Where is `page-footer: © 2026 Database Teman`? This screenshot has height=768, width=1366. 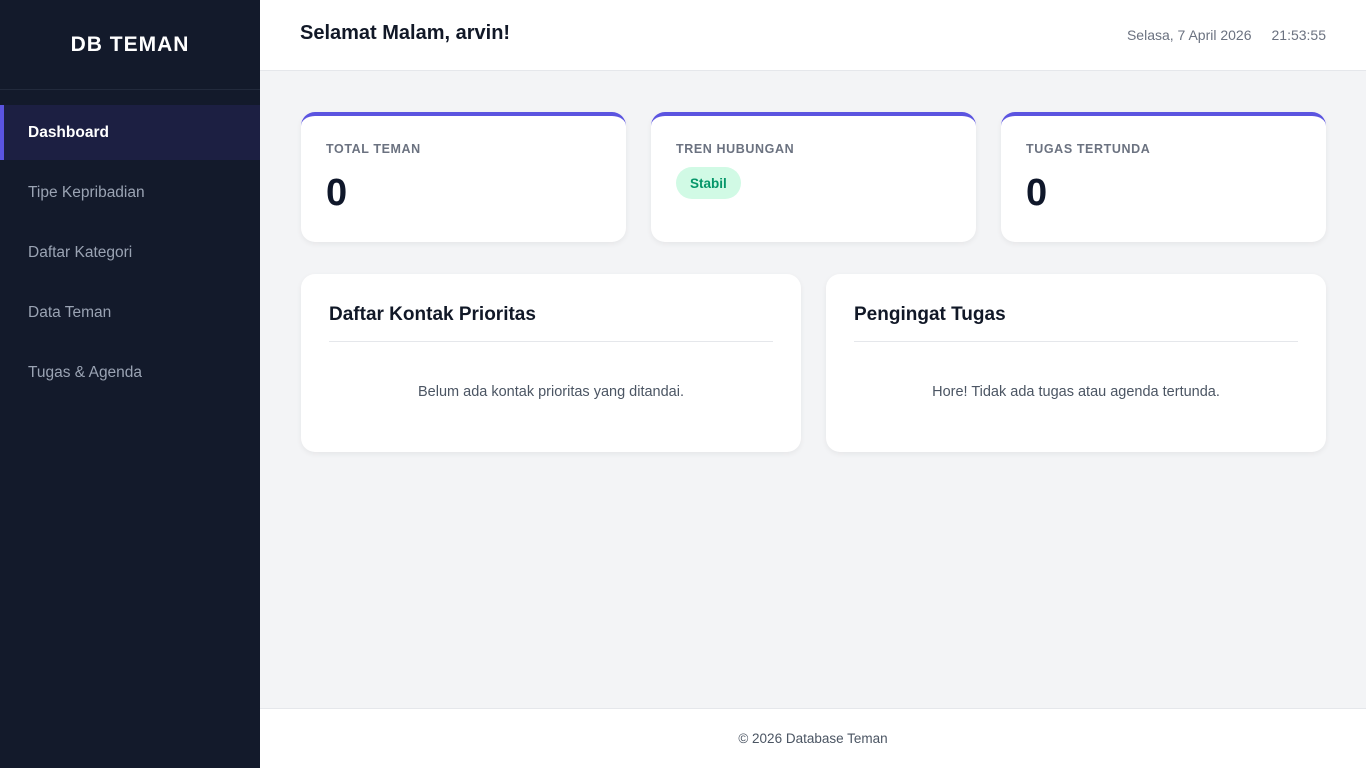
page-footer: © 2026 Database Teman is located at coordinates (813, 738).